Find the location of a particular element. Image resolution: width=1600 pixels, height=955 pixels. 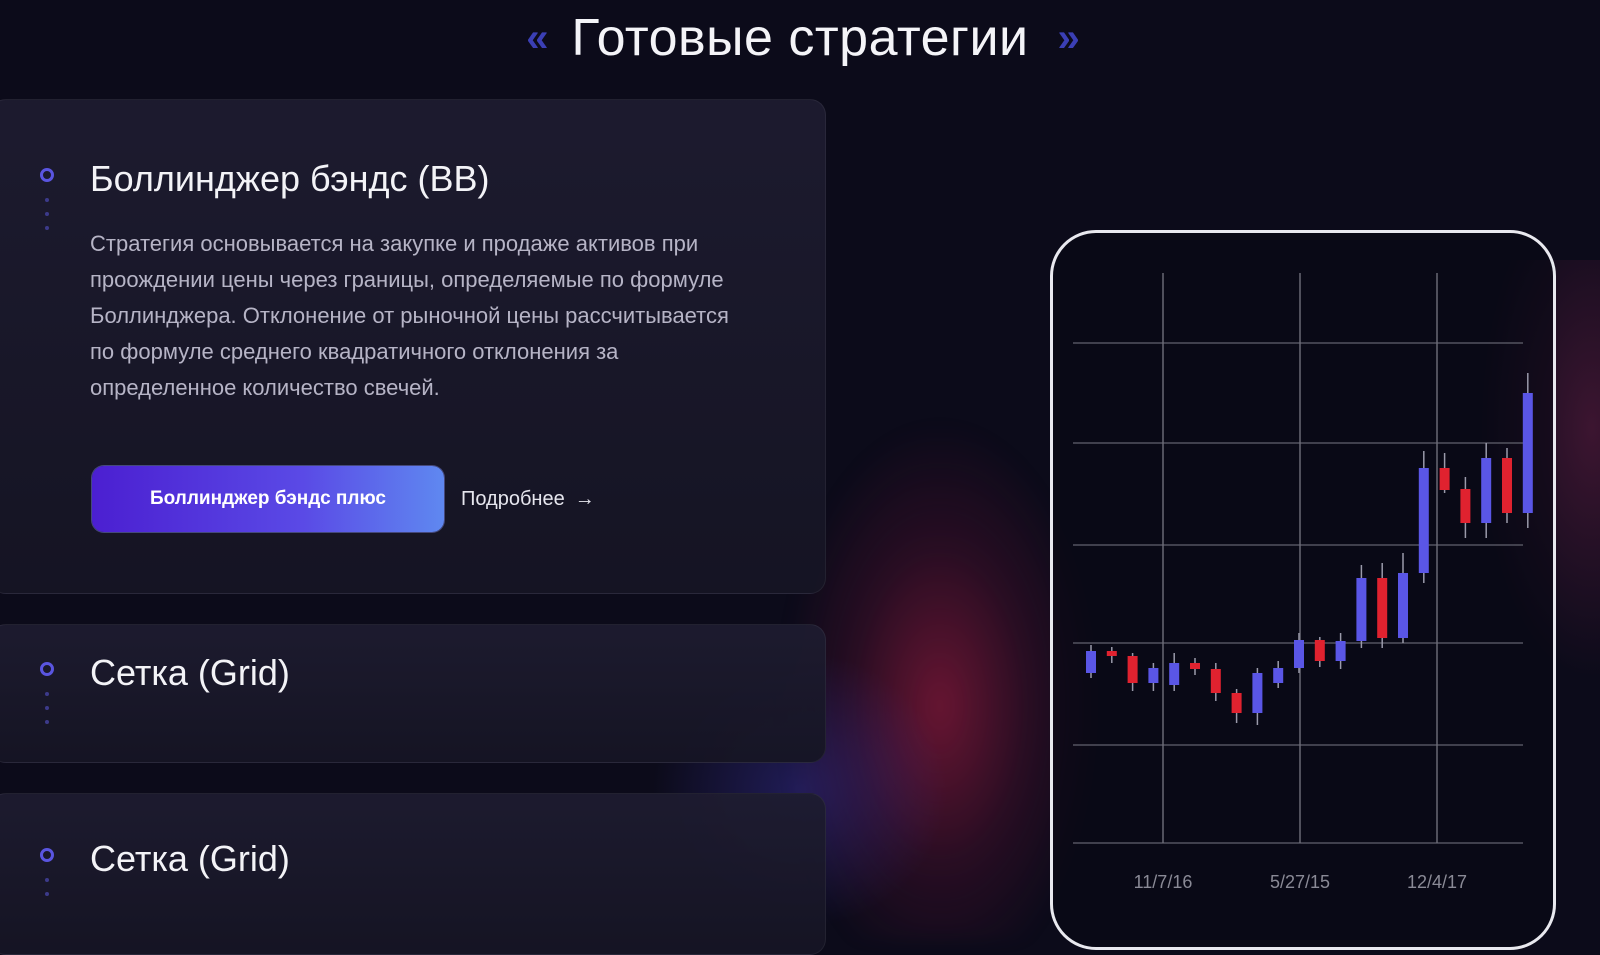

left-chevrons-icon: « is located at coordinates (537, 38).